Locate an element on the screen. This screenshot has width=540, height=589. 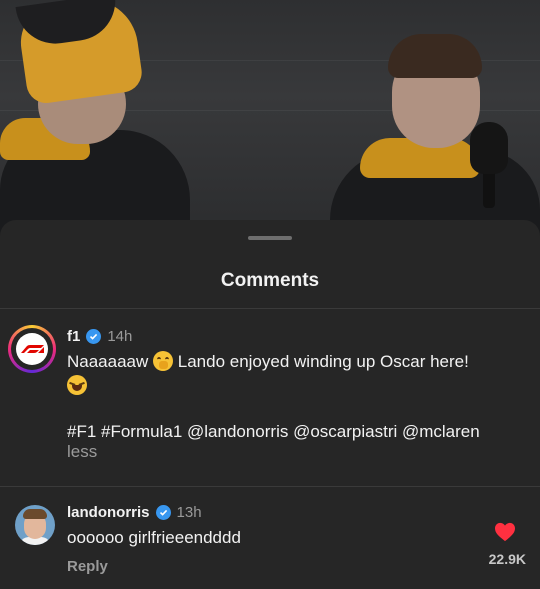
microphone is located at coordinates (489, 148).